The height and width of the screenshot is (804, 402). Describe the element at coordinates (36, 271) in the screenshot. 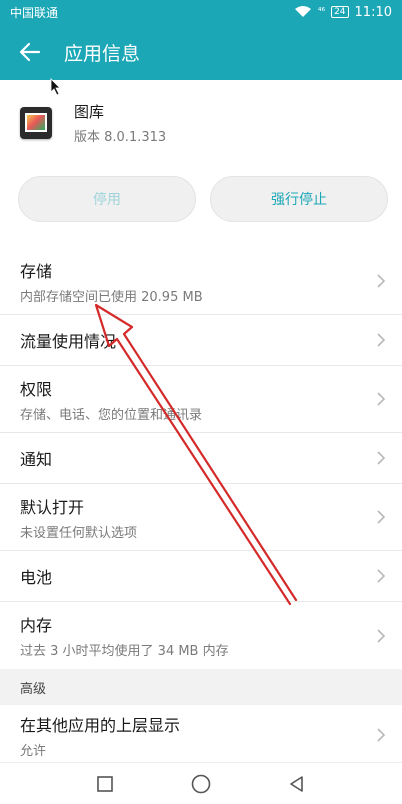

I see `list-item-label: 存储` at that location.